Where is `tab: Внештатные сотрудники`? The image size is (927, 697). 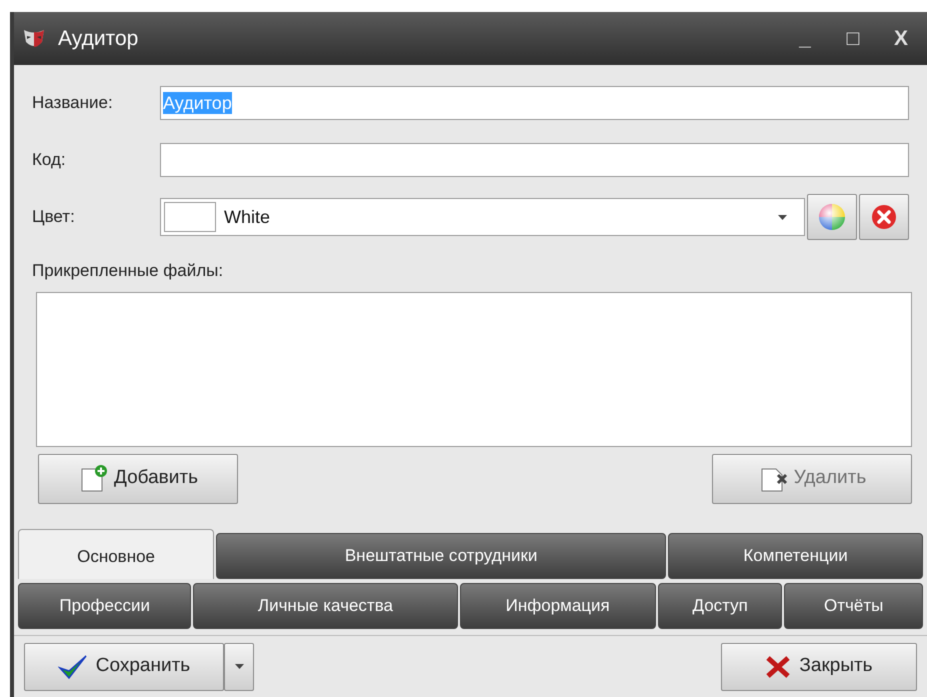
tab: Внештатные сотрудники is located at coordinates (441, 556).